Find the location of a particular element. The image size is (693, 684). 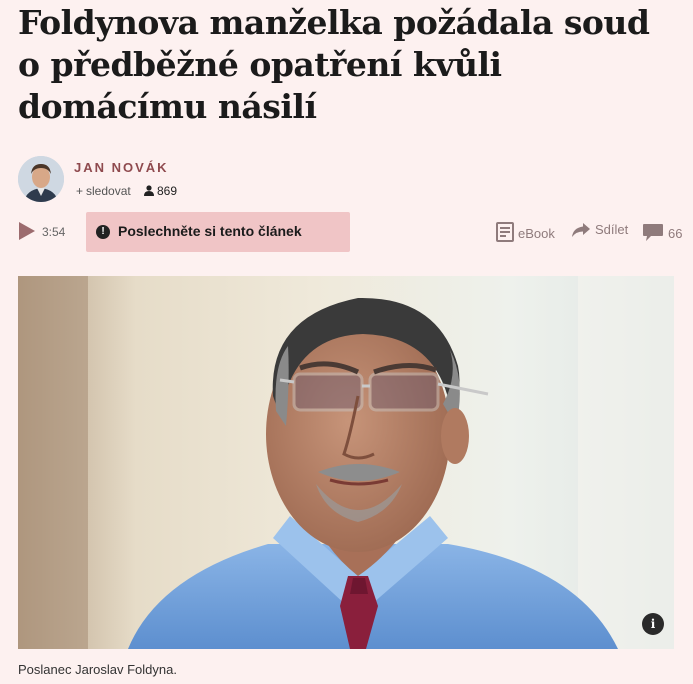

listen-article-button: ! Poslechněte si tento článek is located at coordinates (218, 232).